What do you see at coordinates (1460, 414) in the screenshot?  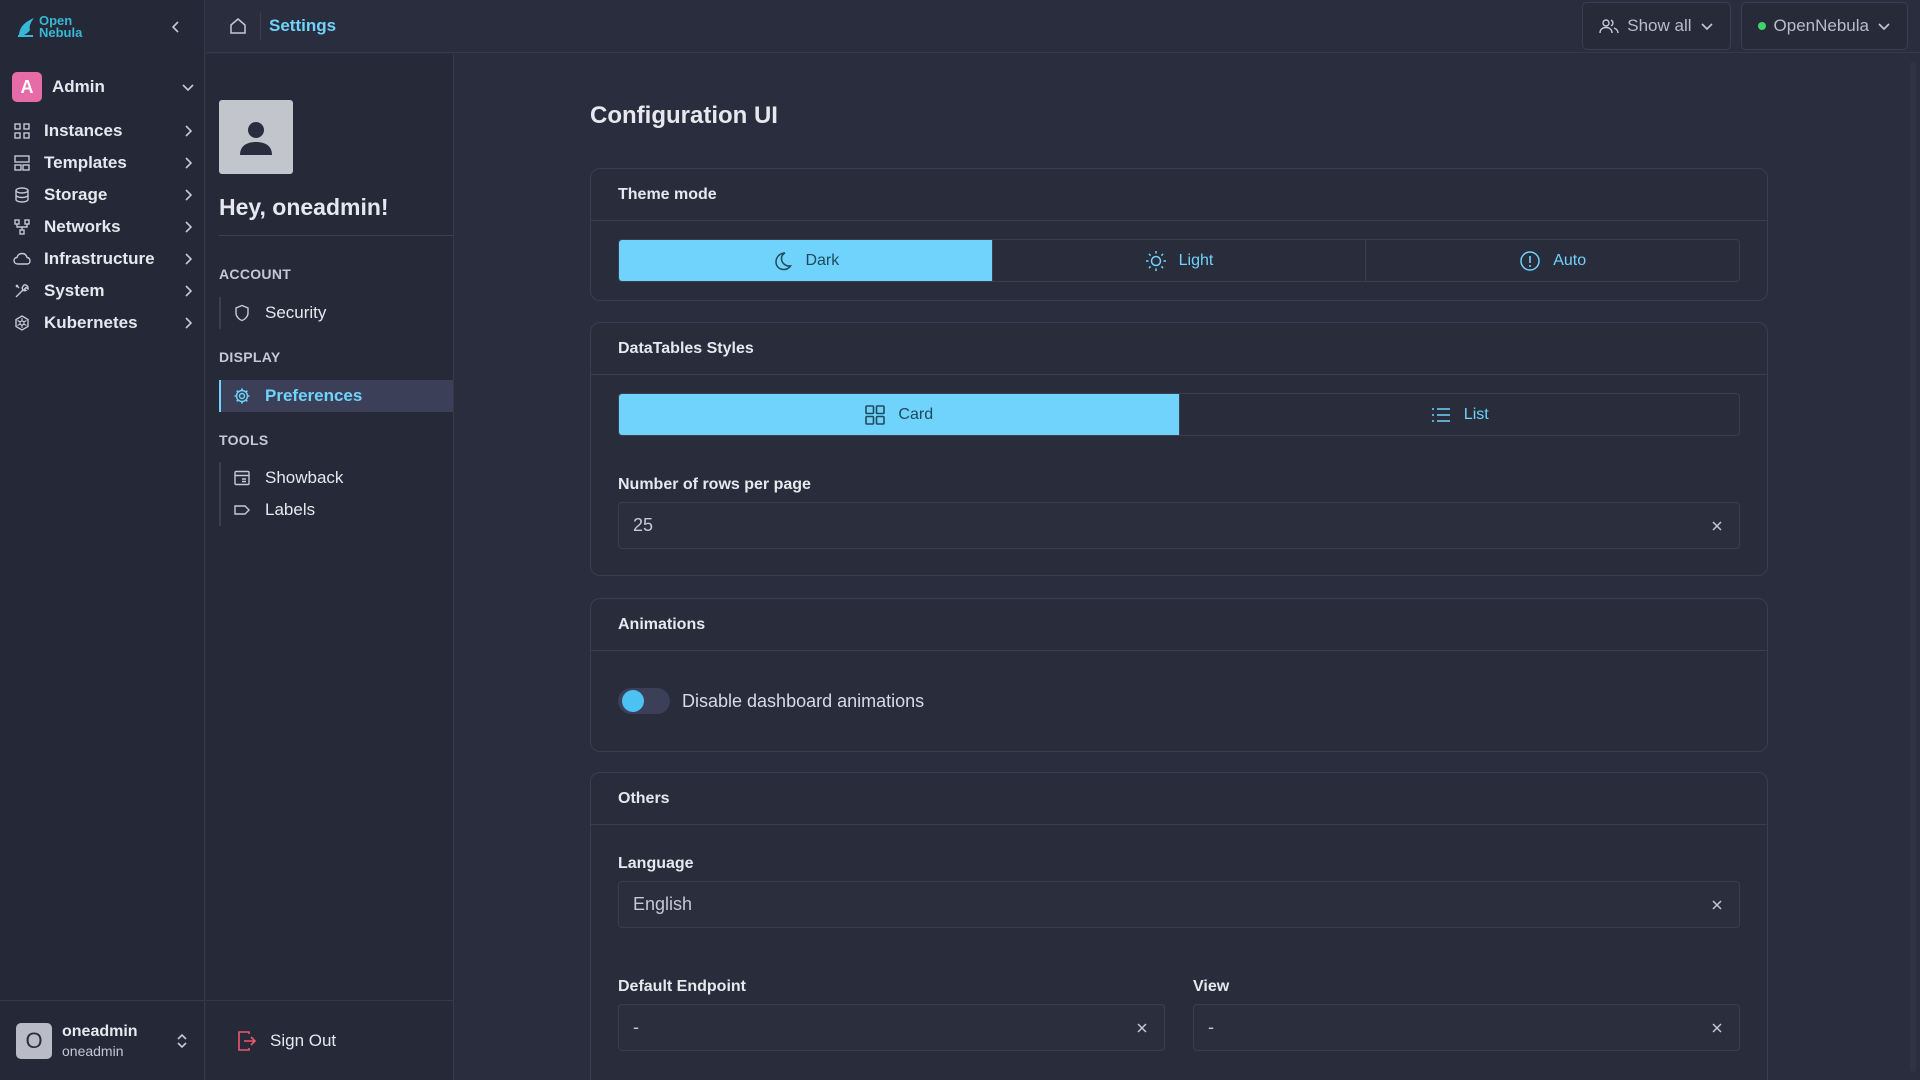 I see `style-list-button: List` at bounding box center [1460, 414].